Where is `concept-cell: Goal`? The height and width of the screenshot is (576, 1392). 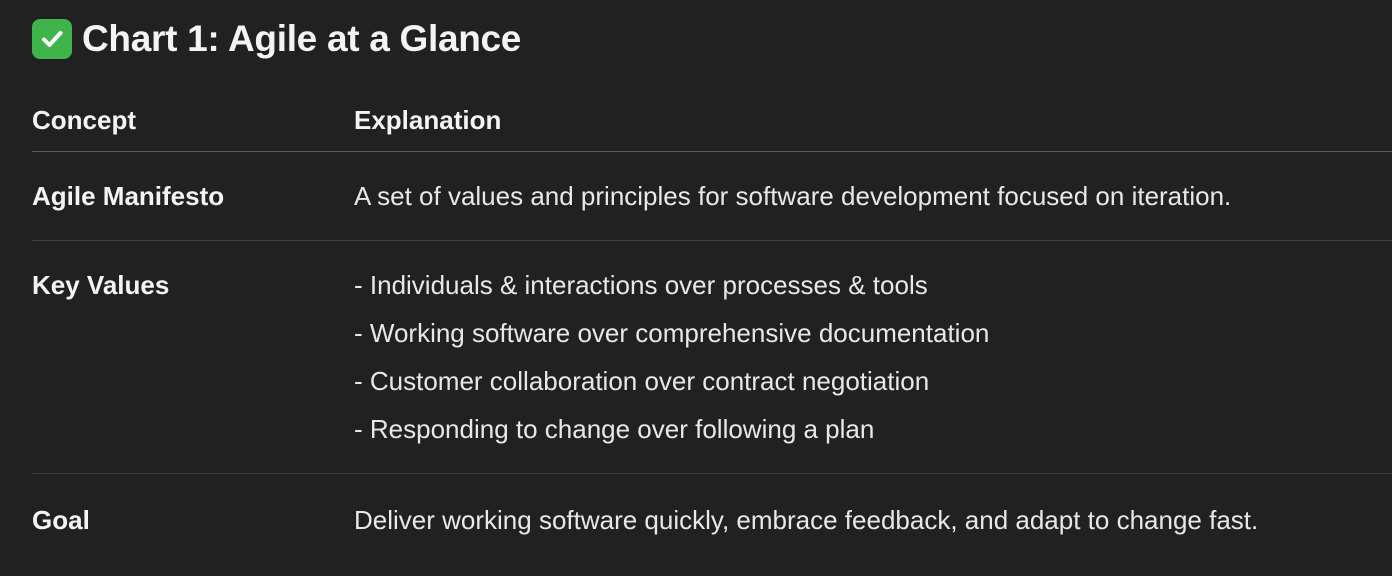
concept-cell: Goal is located at coordinates (61, 520).